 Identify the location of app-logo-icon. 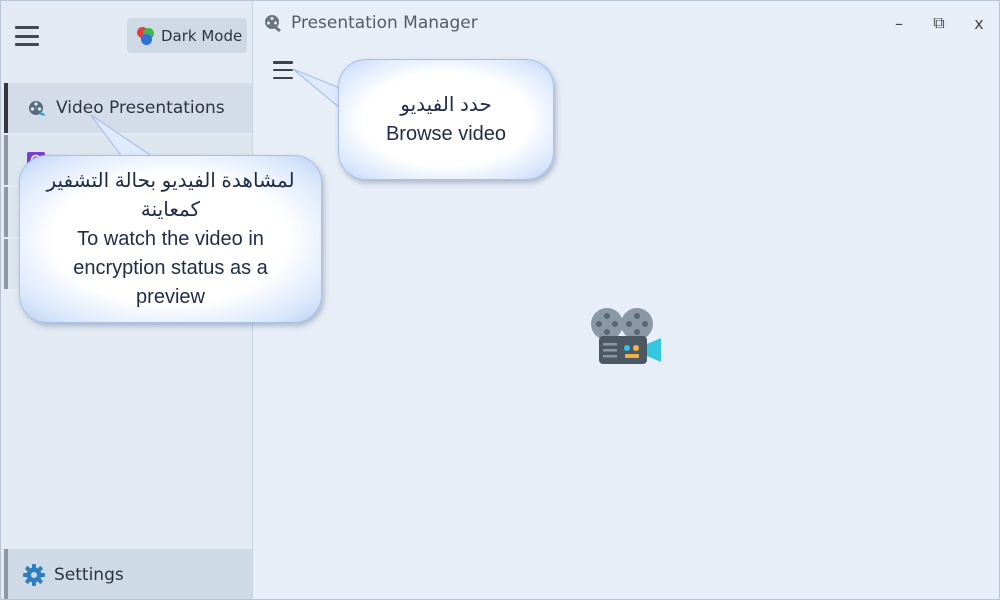
(273, 23).